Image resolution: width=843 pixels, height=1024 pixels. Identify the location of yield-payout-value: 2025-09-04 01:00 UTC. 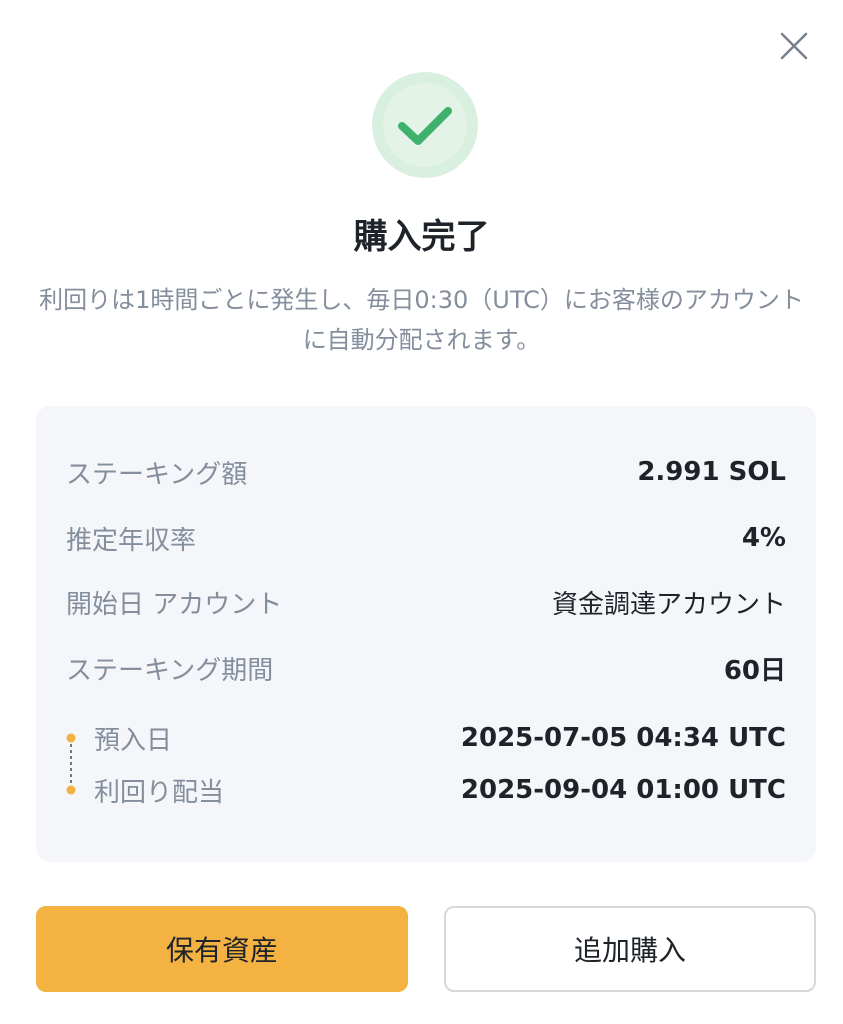
(623, 790).